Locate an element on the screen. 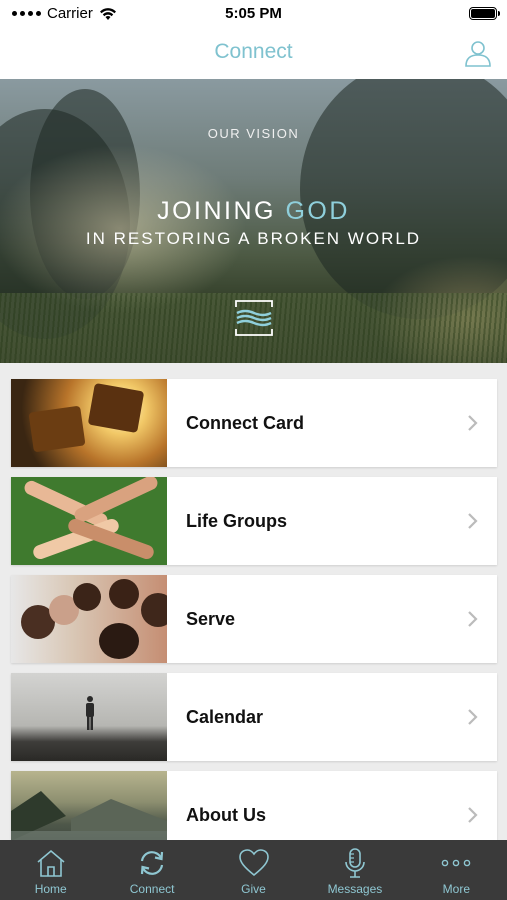 This screenshot has width=507, height=900. tab-more: More is located at coordinates (456, 870).